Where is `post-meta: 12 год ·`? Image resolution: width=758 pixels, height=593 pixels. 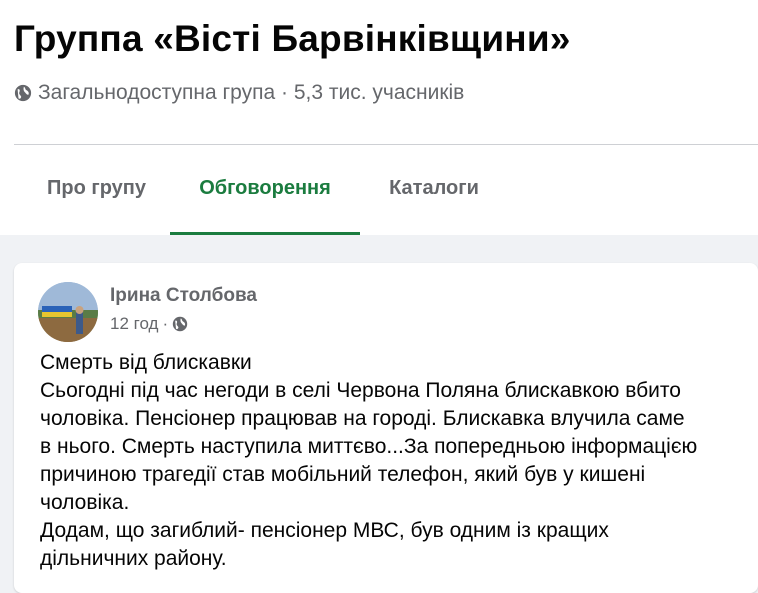 post-meta: 12 год · is located at coordinates (149, 324).